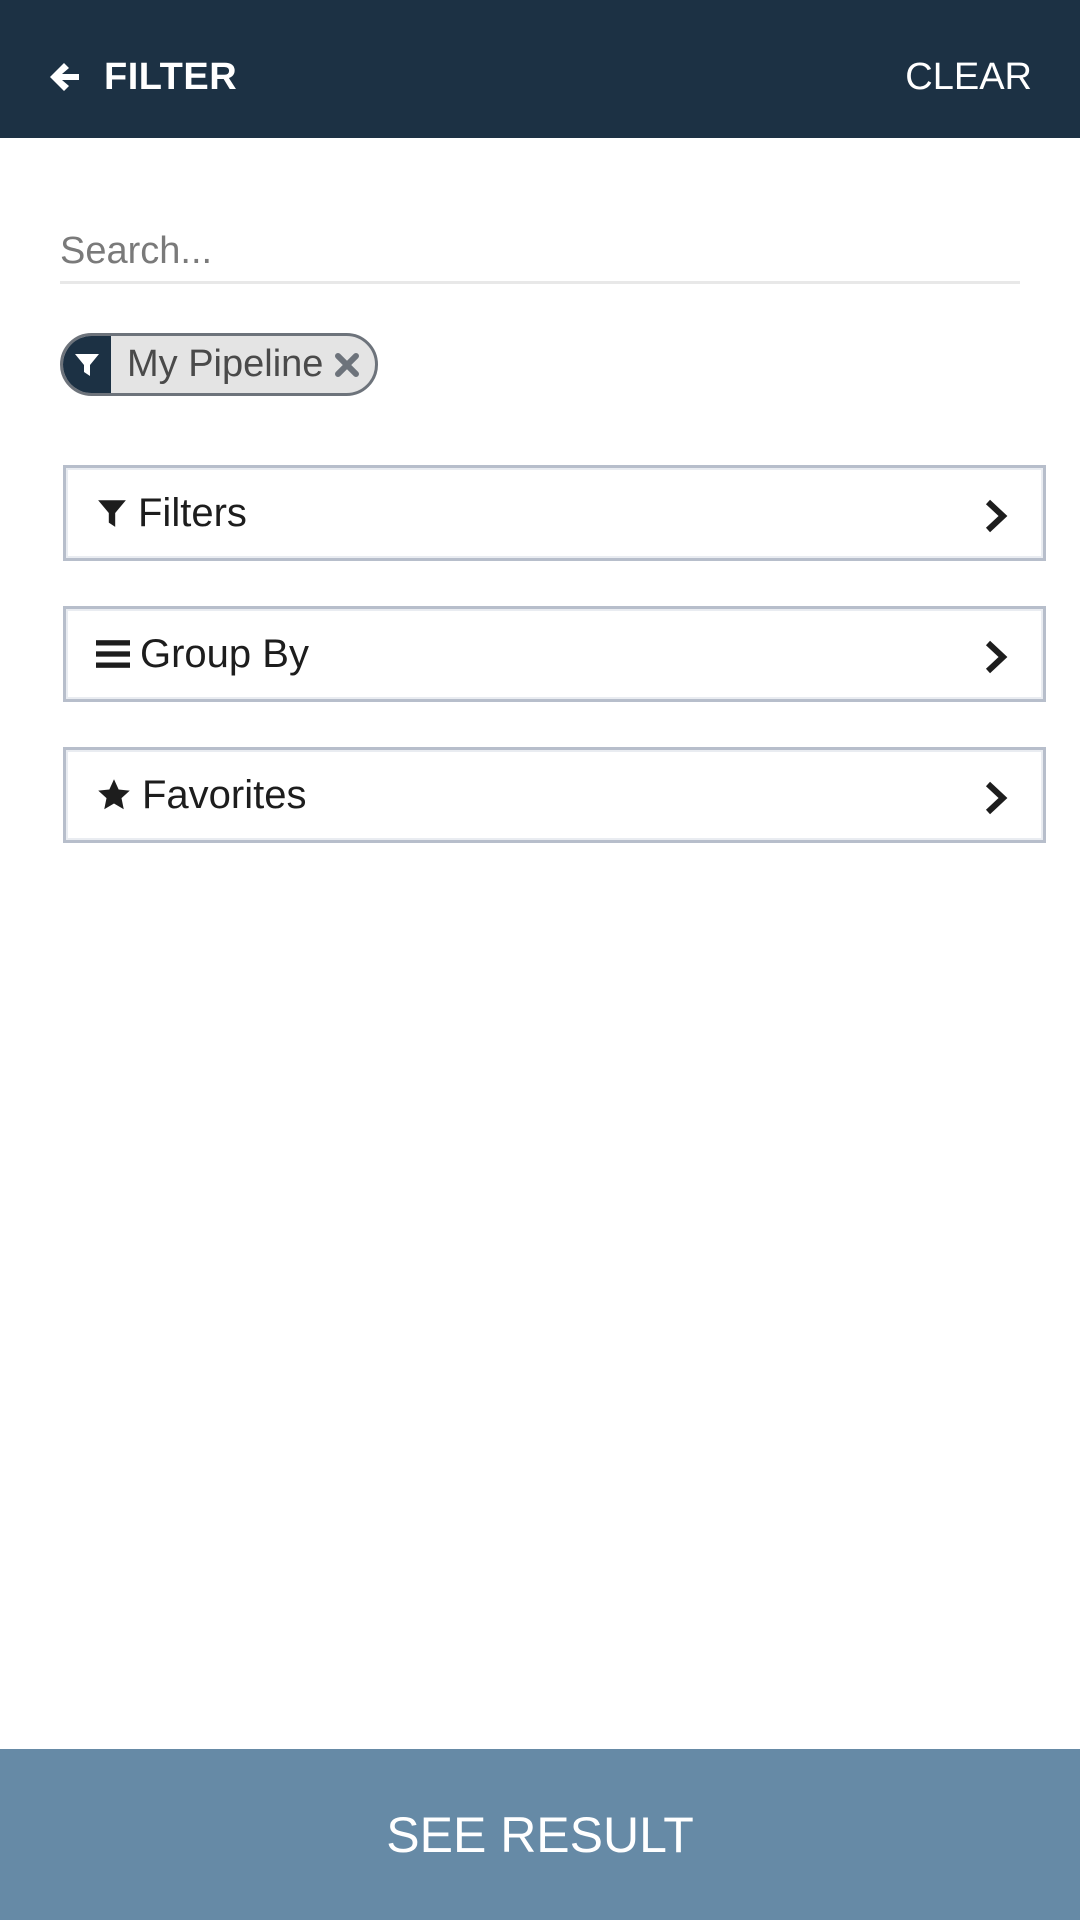 Image resolution: width=1080 pixels, height=1920 pixels. I want to click on favorites-option: Favorites, so click(554, 795).